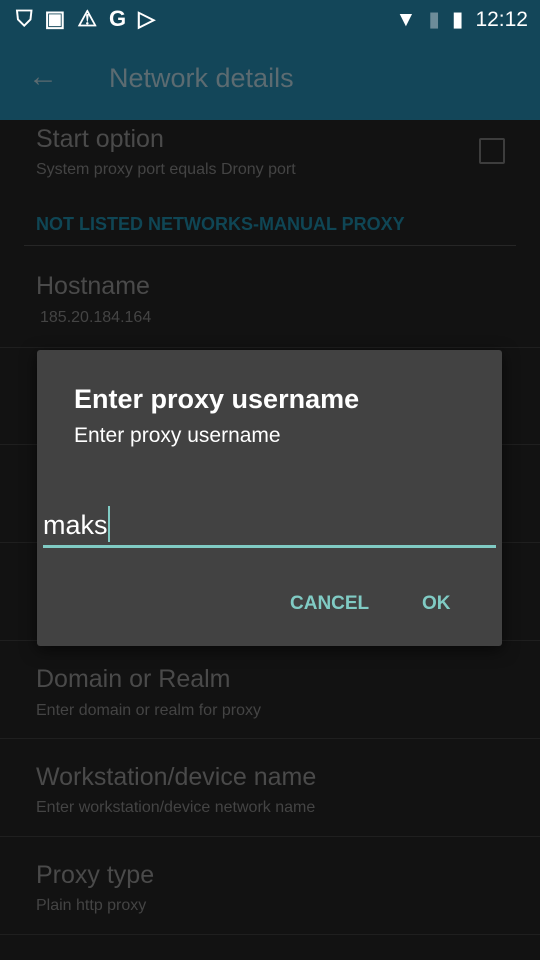 This screenshot has width=540, height=960. I want to click on image-icon: ▣, so click(55, 18).